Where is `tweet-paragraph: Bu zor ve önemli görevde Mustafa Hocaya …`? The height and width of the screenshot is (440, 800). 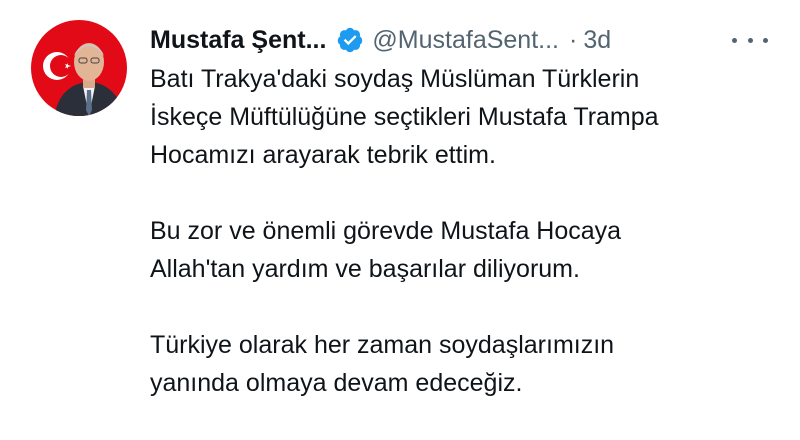 tweet-paragraph: Bu zor ve önemli görevde Mustafa Hocaya … is located at coordinates (465, 250).